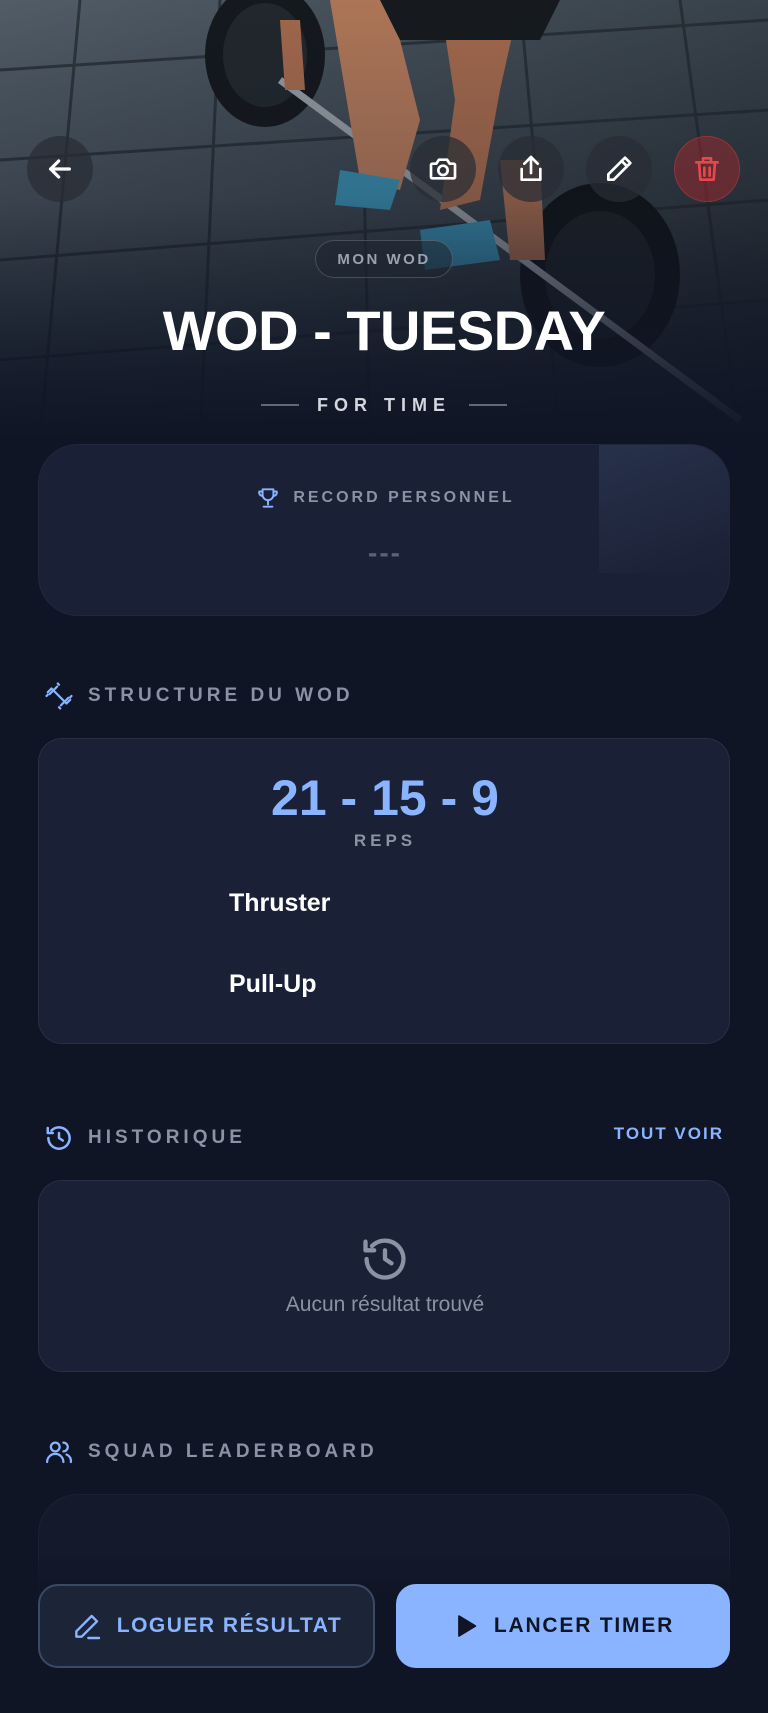  What do you see at coordinates (669, 1134) in the screenshot?
I see `see-all-link: TOUT VOIR` at bounding box center [669, 1134].